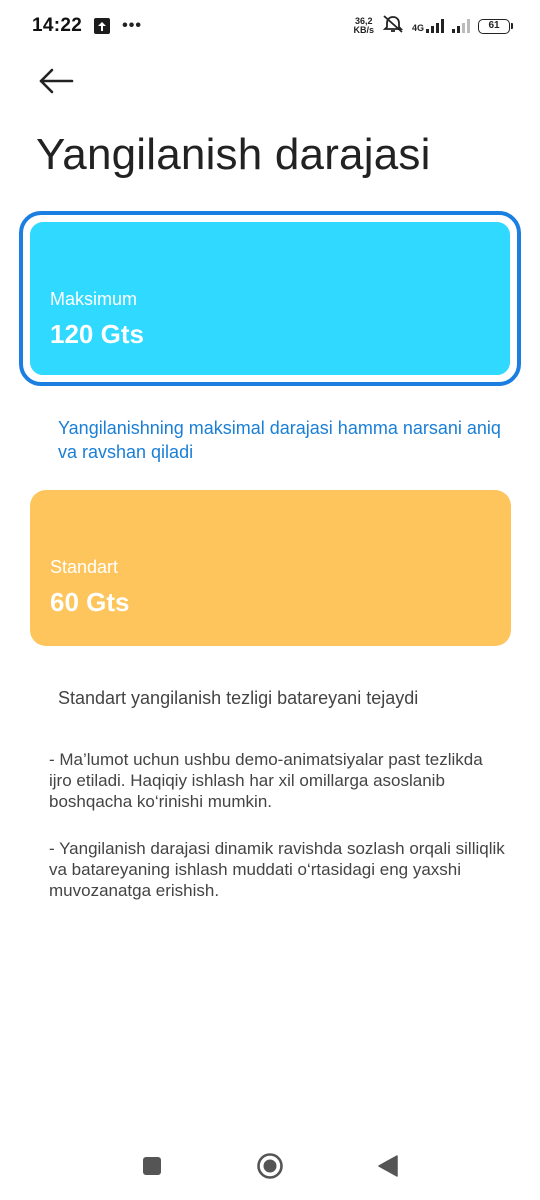  I want to click on status-right: 36,2 KB/s 4G 61, so click(433, 26).